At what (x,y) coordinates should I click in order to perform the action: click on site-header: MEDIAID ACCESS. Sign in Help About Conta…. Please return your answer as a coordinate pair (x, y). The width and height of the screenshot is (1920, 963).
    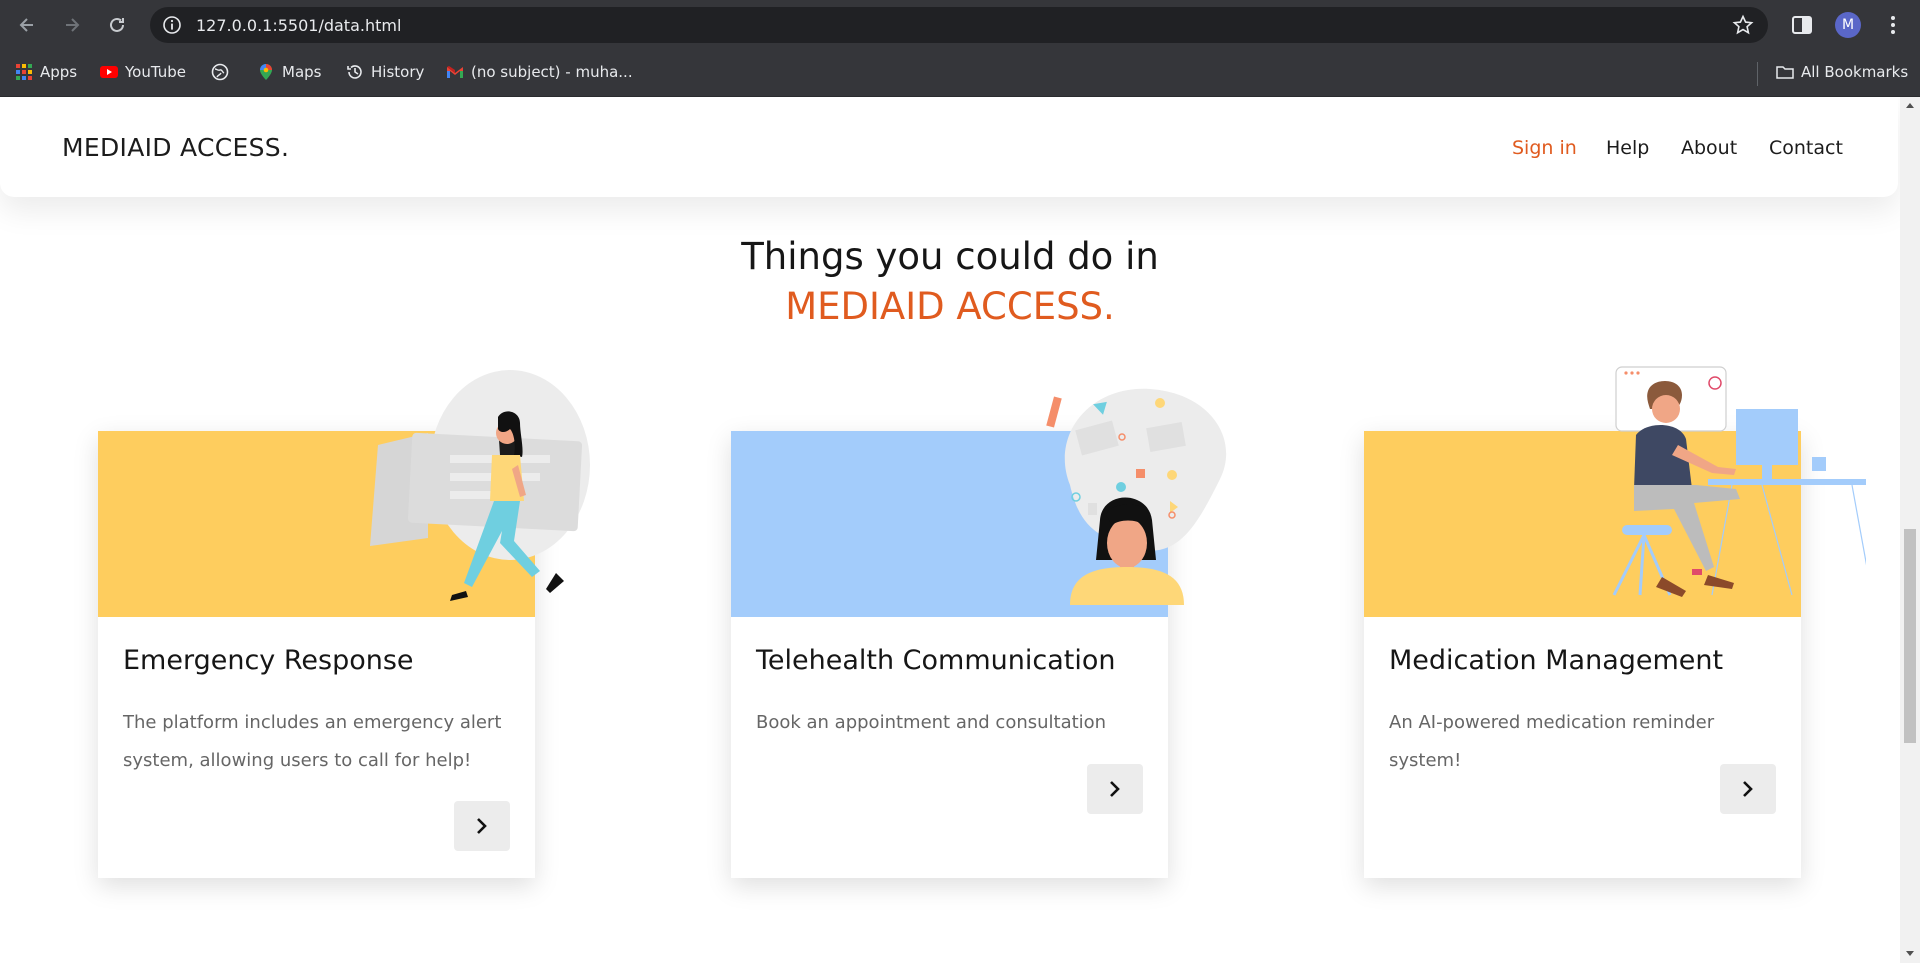
    Looking at the image, I should click on (949, 147).